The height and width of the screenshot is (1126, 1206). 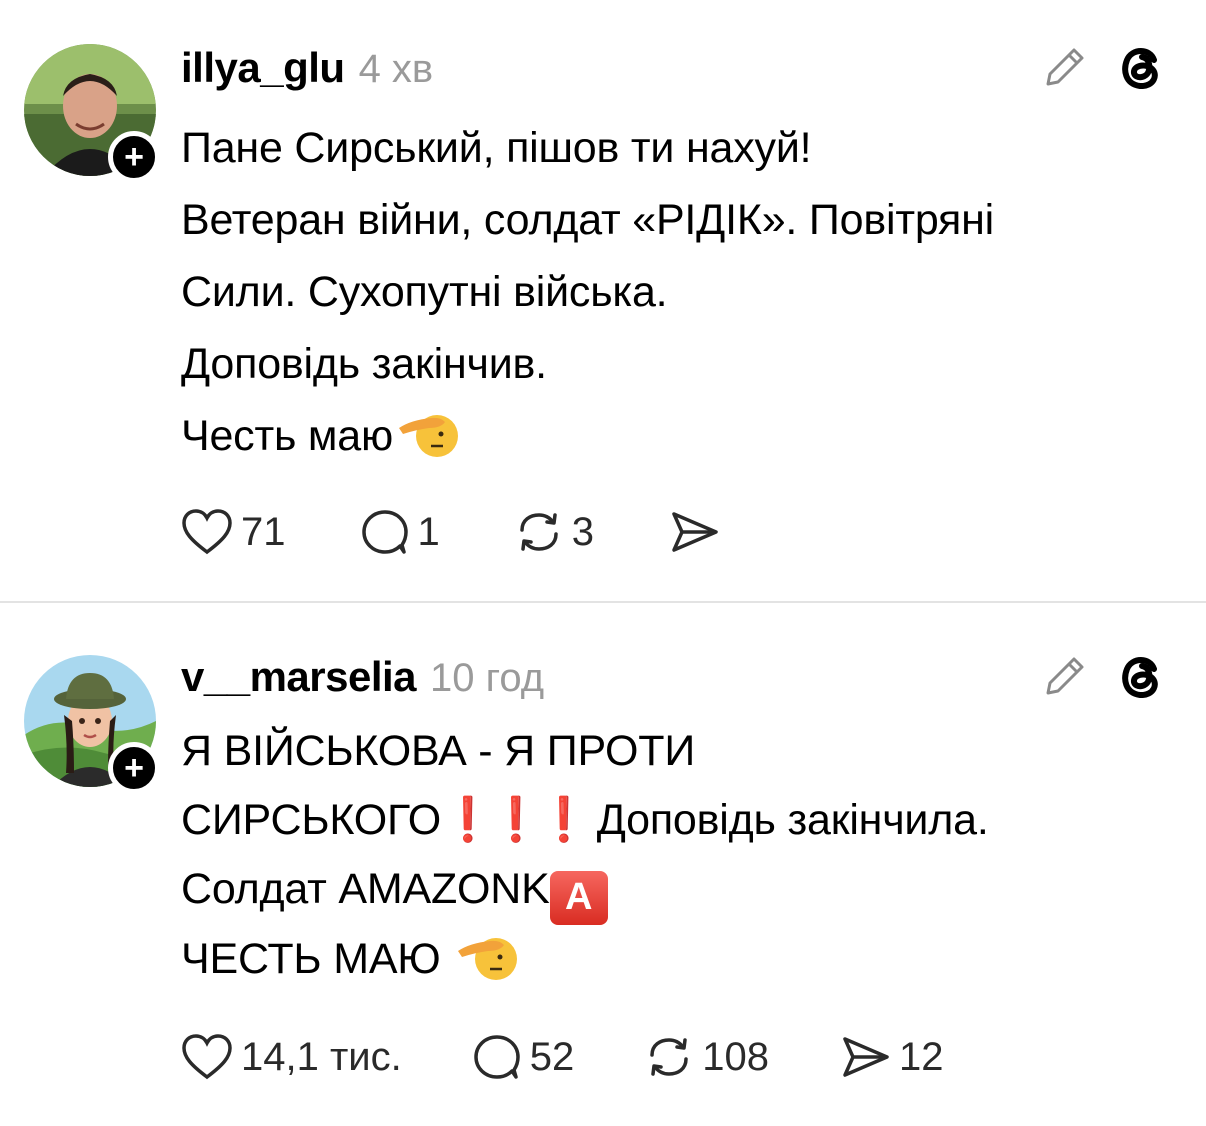 What do you see at coordinates (552, 1056) in the screenshot?
I see `reply-count: 52` at bounding box center [552, 1056].